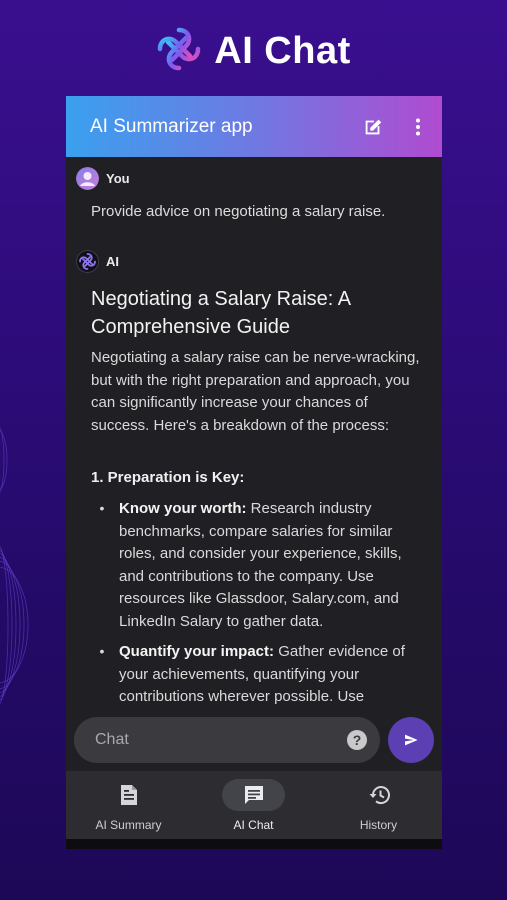 The width and height of the screenshot is (507, 900). What do you see at coordinates (254, 126) in the screenshot?
I see `app-bar: AI Summarizer app` at bounding box center [254, 126].